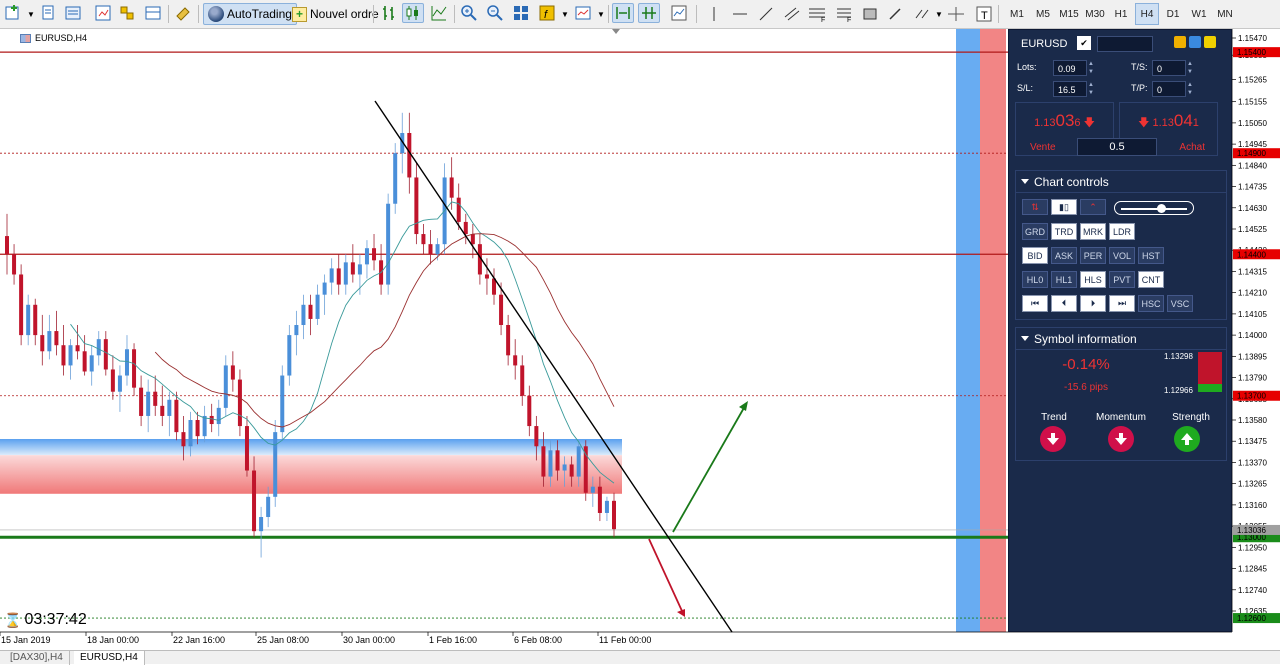 The image size is (1280, 665). I want to click on auto-scroll-icon, so click(623, 13).